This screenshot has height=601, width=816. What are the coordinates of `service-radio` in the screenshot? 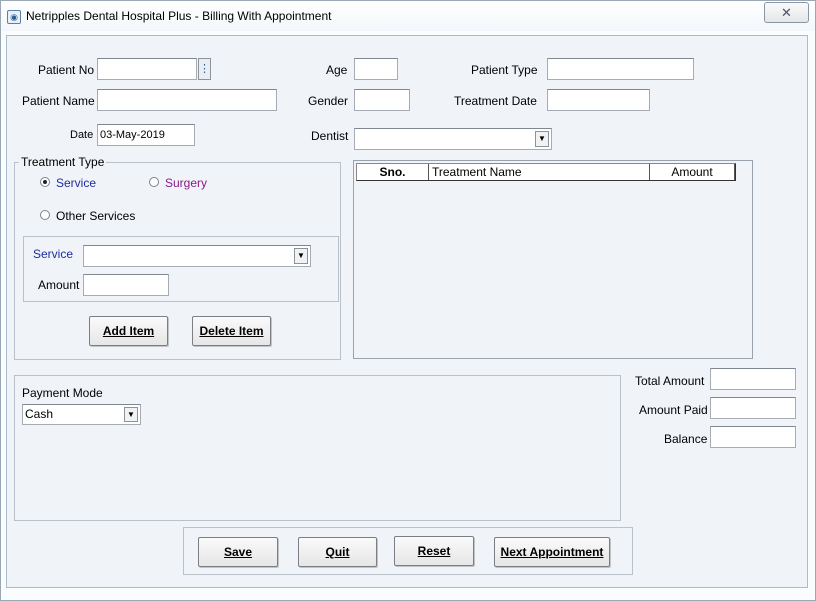 It's located at (45, 182).